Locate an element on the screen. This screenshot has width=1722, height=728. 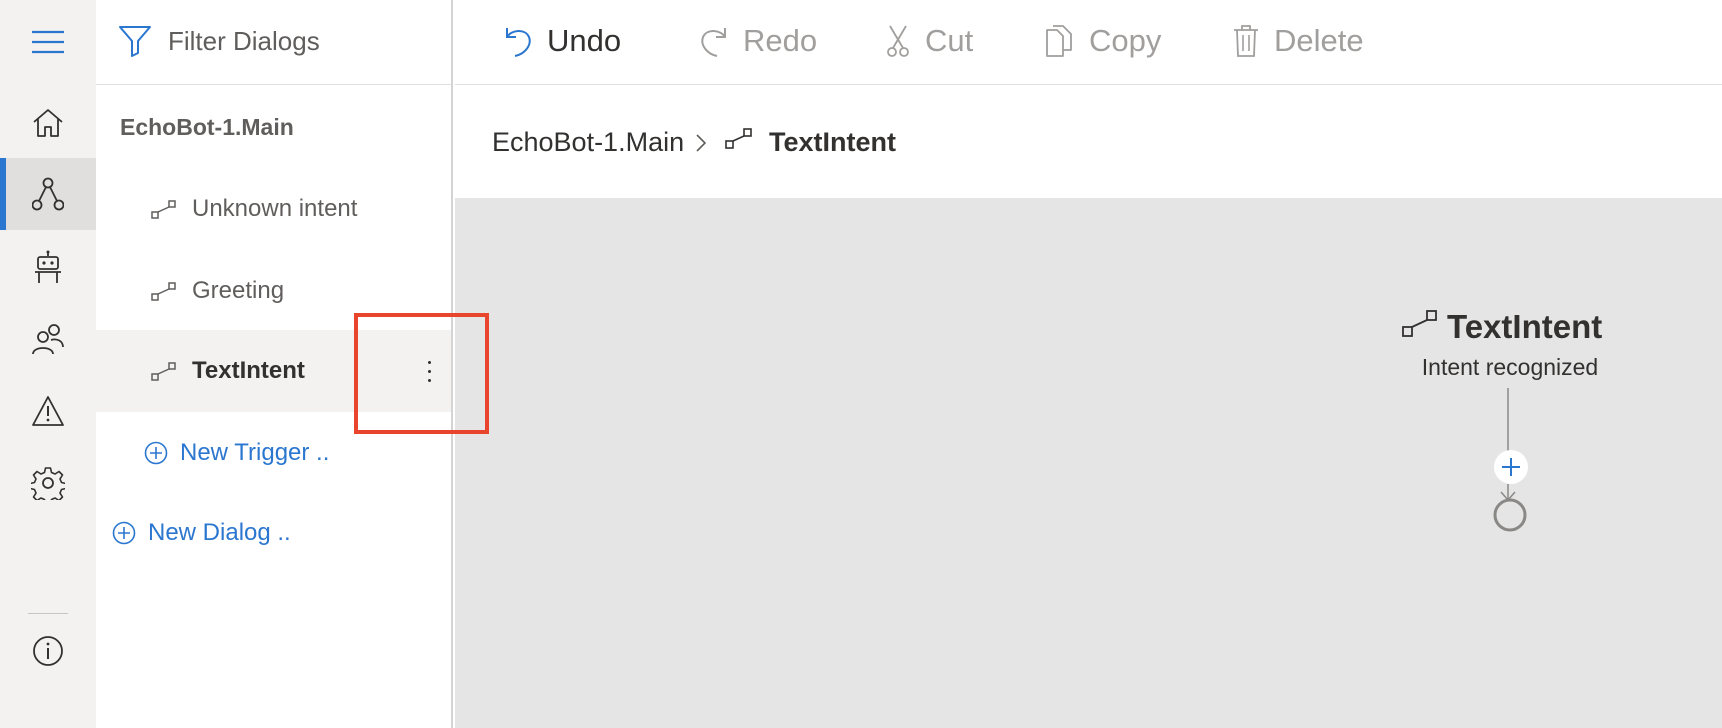
menu-button is located at coordinates (48, 42).